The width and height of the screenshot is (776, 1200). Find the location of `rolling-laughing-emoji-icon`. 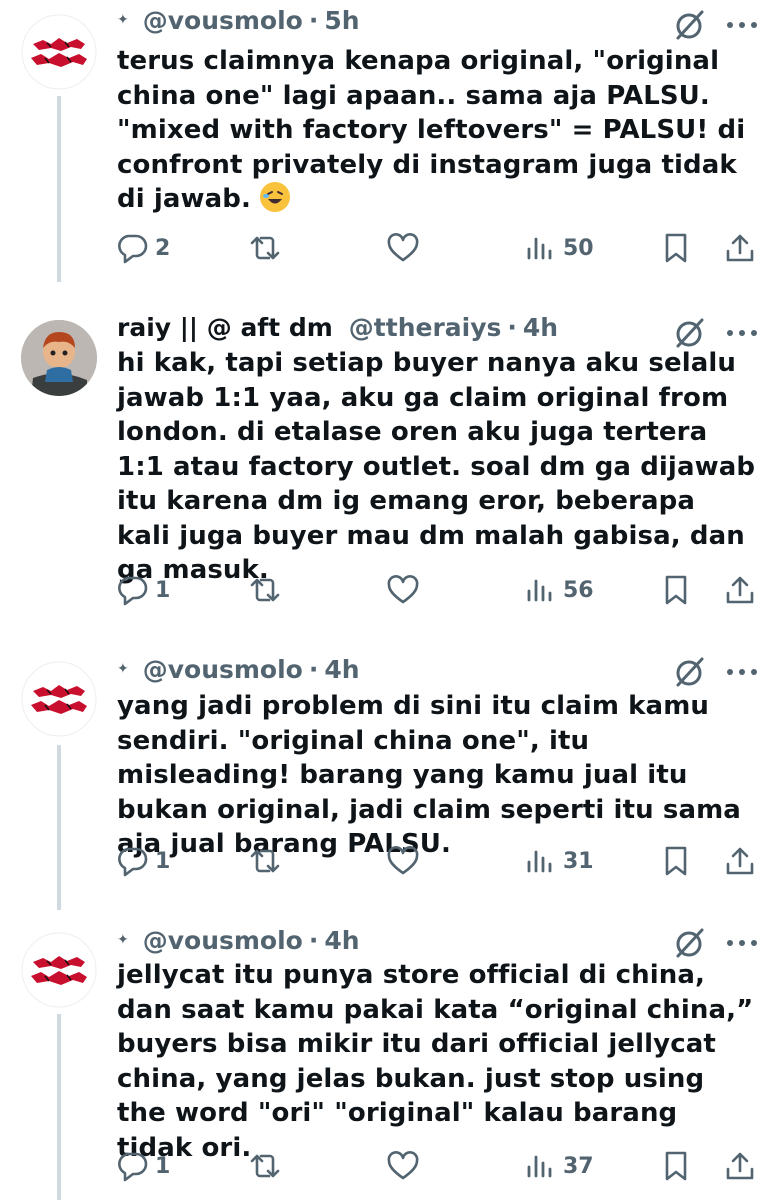

rolling-laughing-emoji-icon is located at coordinates (275, 197).